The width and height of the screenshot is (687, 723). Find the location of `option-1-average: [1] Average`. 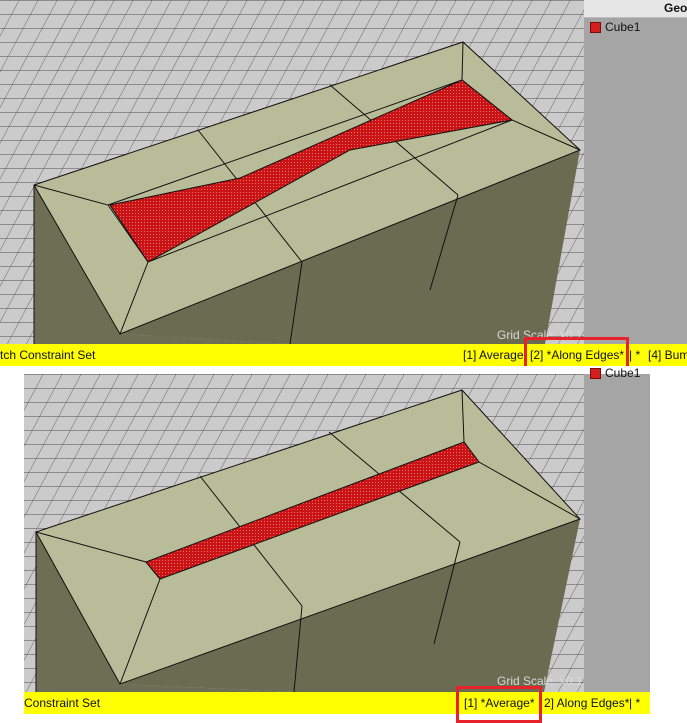

option-1-average: [1] Average is located at coordinates (493, 355).